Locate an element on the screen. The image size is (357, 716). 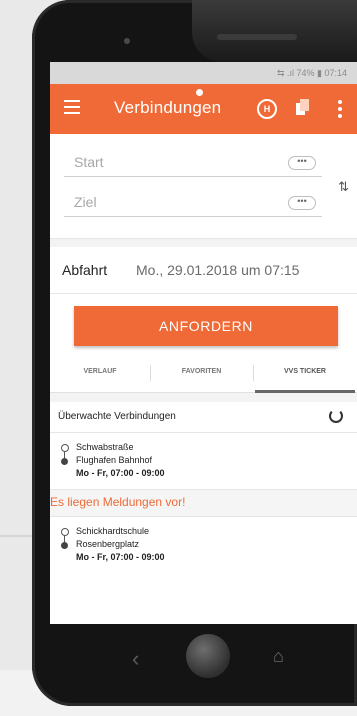
anfordern-button: ANFORDERN is located at coordinates (206, 326).